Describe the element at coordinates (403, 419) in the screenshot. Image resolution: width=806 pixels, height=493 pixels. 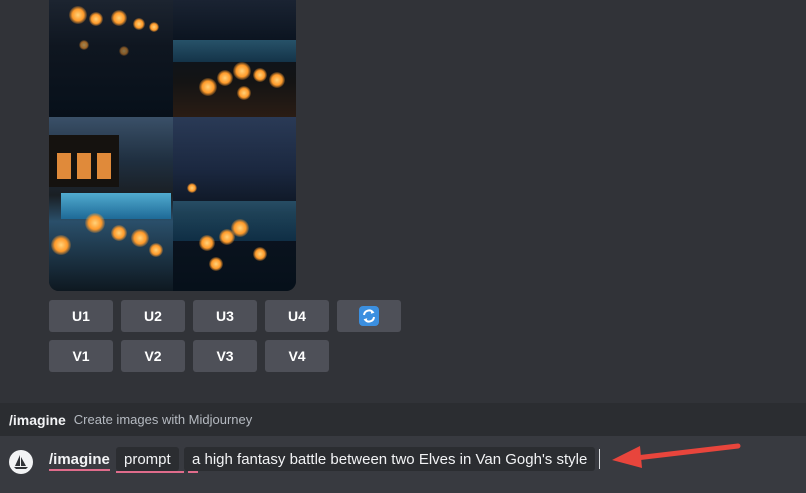
I see `command-suggestion: /imagine Create images with Midjourney` at that location.